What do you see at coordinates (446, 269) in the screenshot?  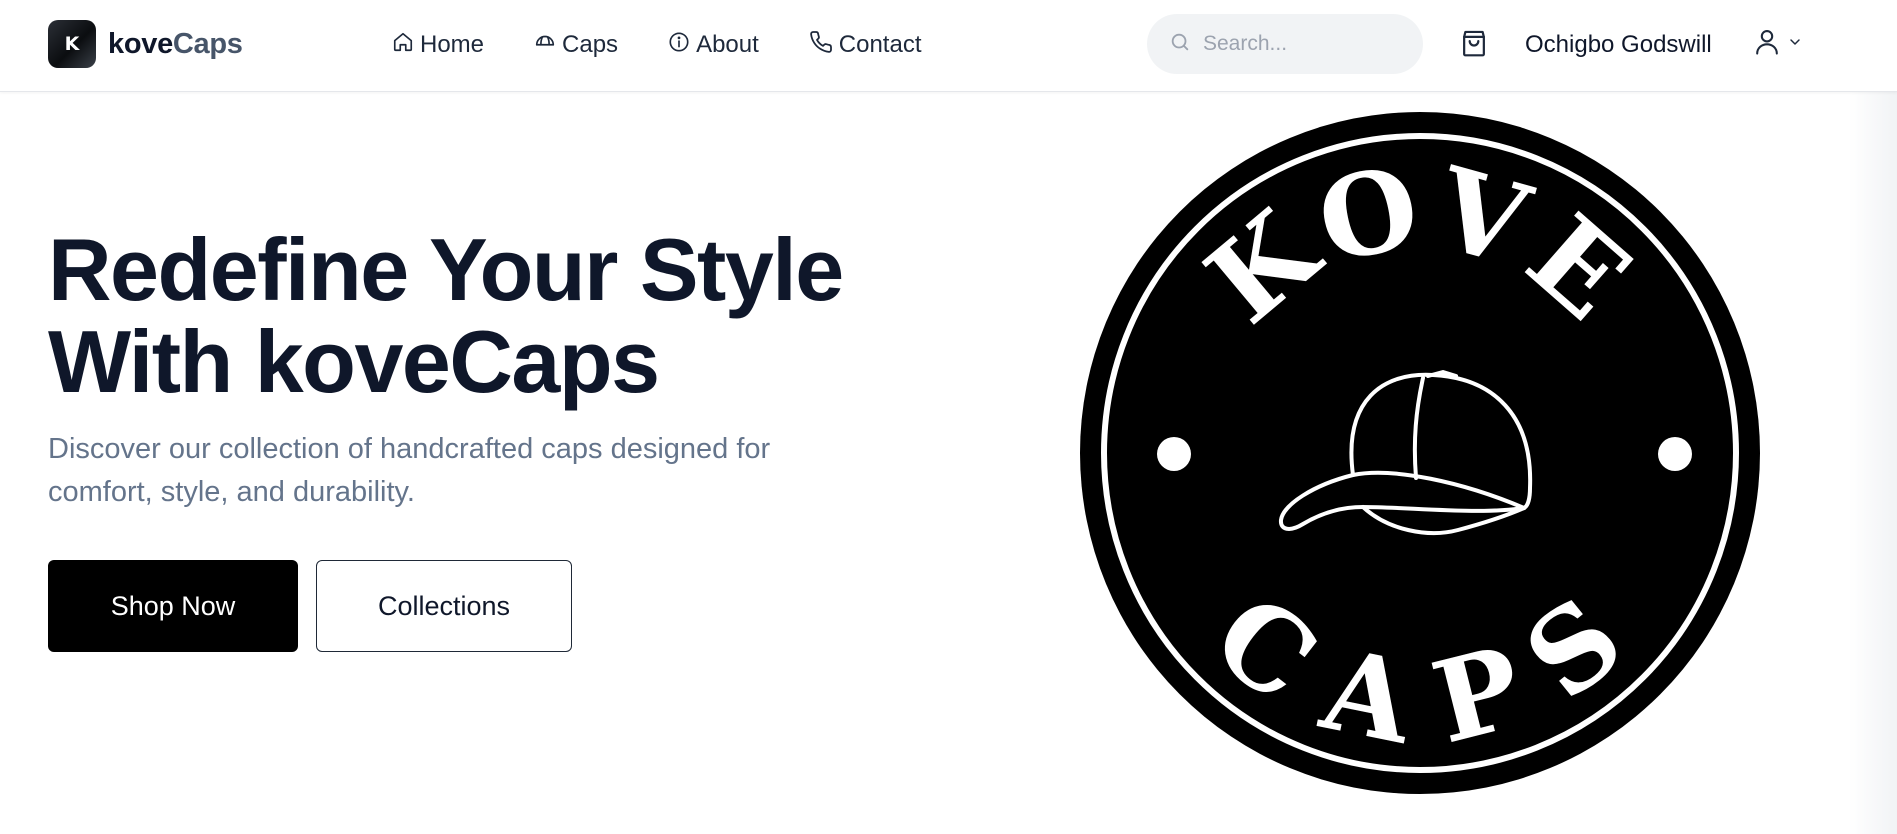 I see `hero-title-line1: Redefine Your Style` at bounding box center [446, 269].